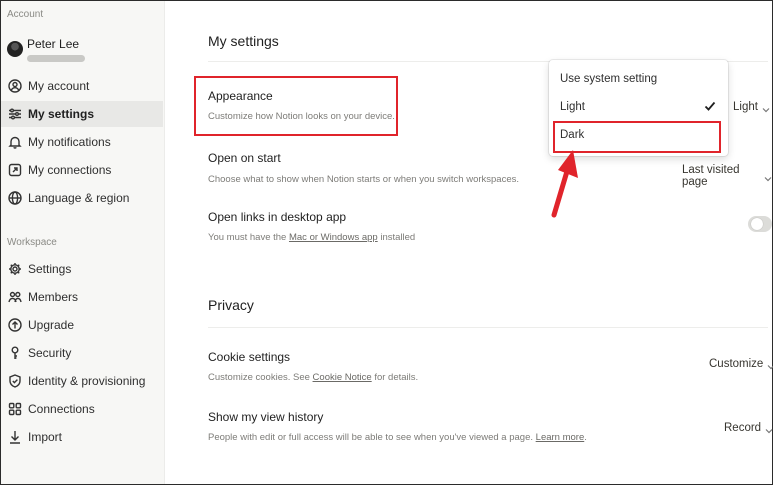 Image resolution: width=773 pixels, height=485 pixels. I want to click on sidebar-item-label: Identity & provisioning, so click(87, 381).